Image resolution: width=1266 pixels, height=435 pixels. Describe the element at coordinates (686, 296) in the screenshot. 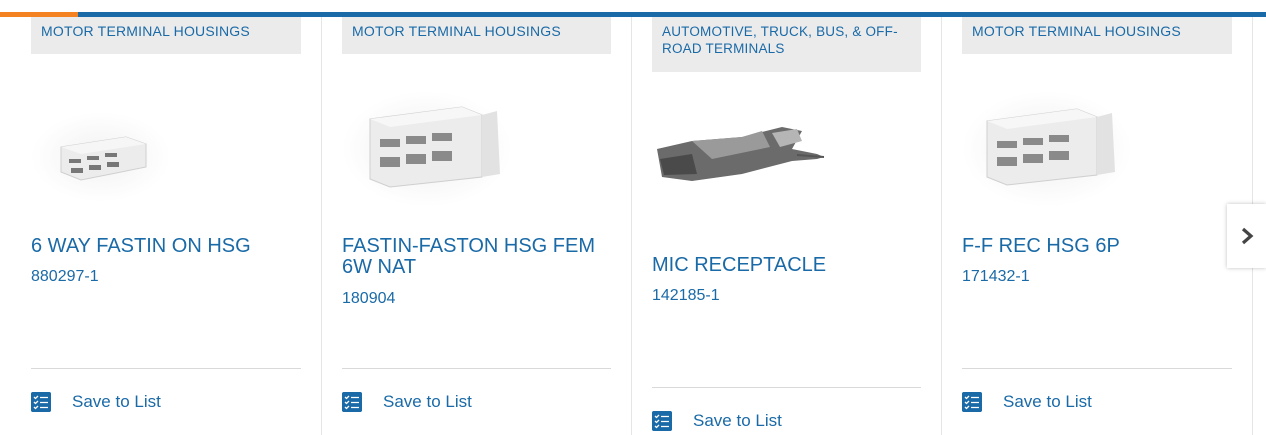

I see `part-number: 142185-1` at that location.